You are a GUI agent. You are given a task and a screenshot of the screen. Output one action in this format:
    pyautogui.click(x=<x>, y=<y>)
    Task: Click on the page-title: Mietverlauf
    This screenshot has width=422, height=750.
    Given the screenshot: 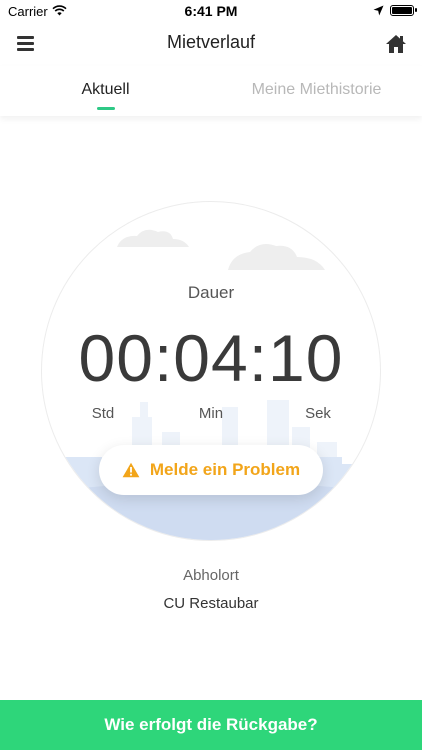 What is the action you would take?
    pyautogui.click(x=211, y=42)
    